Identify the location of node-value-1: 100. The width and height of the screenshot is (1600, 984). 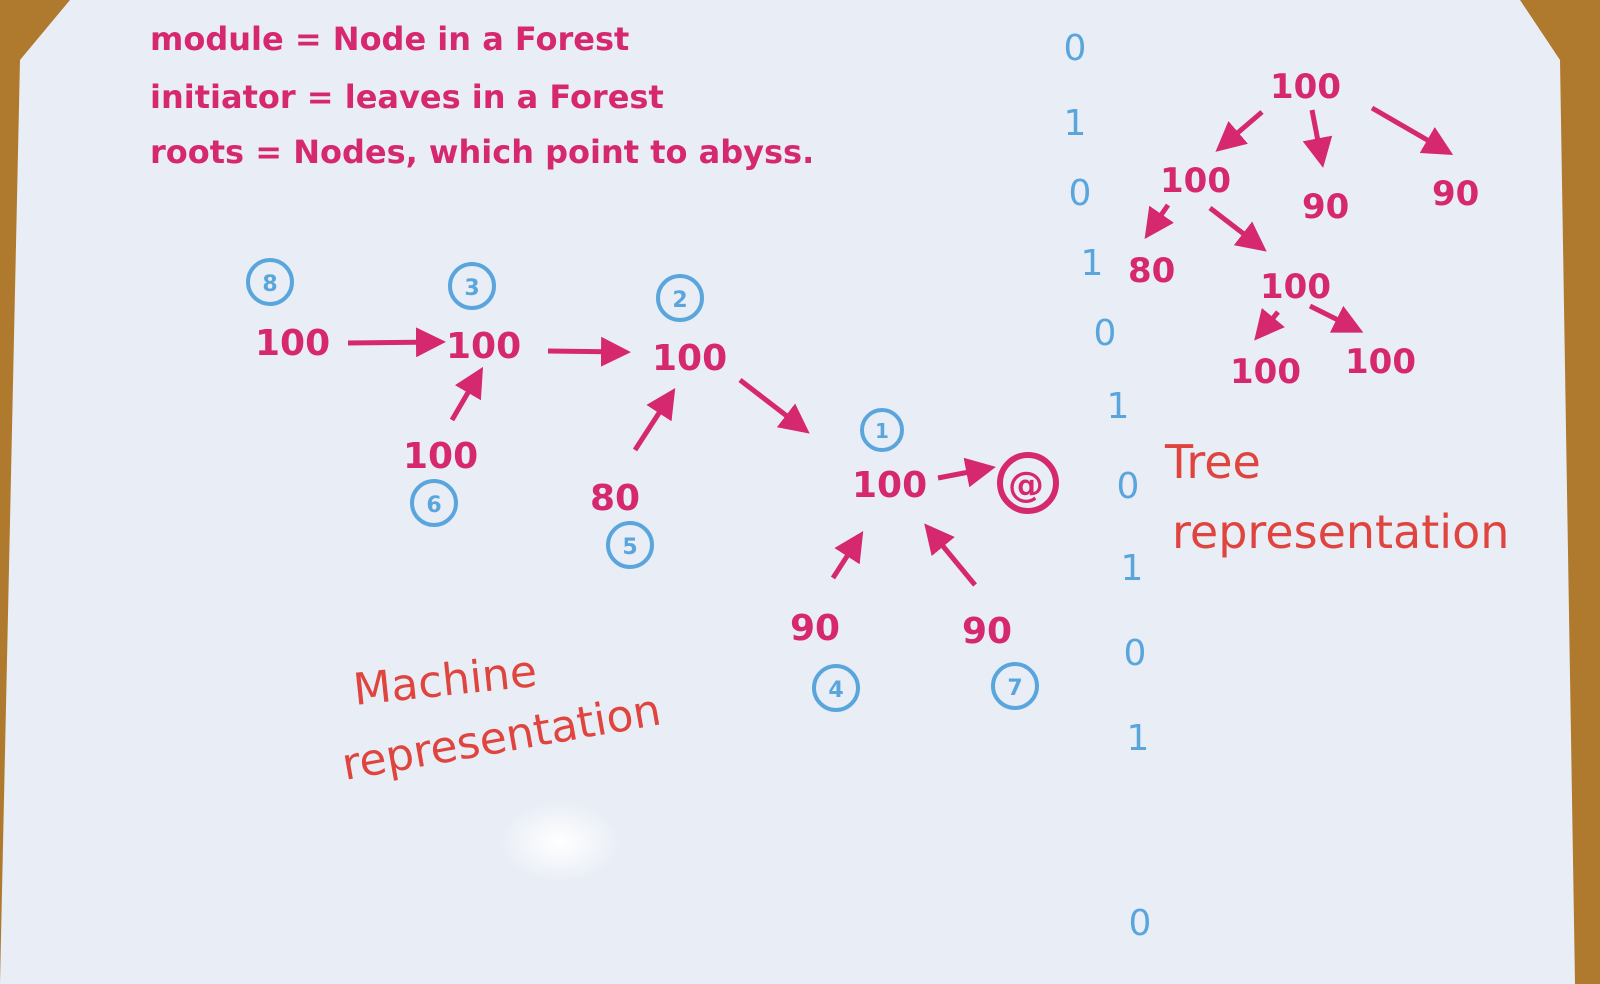
(889, 485).